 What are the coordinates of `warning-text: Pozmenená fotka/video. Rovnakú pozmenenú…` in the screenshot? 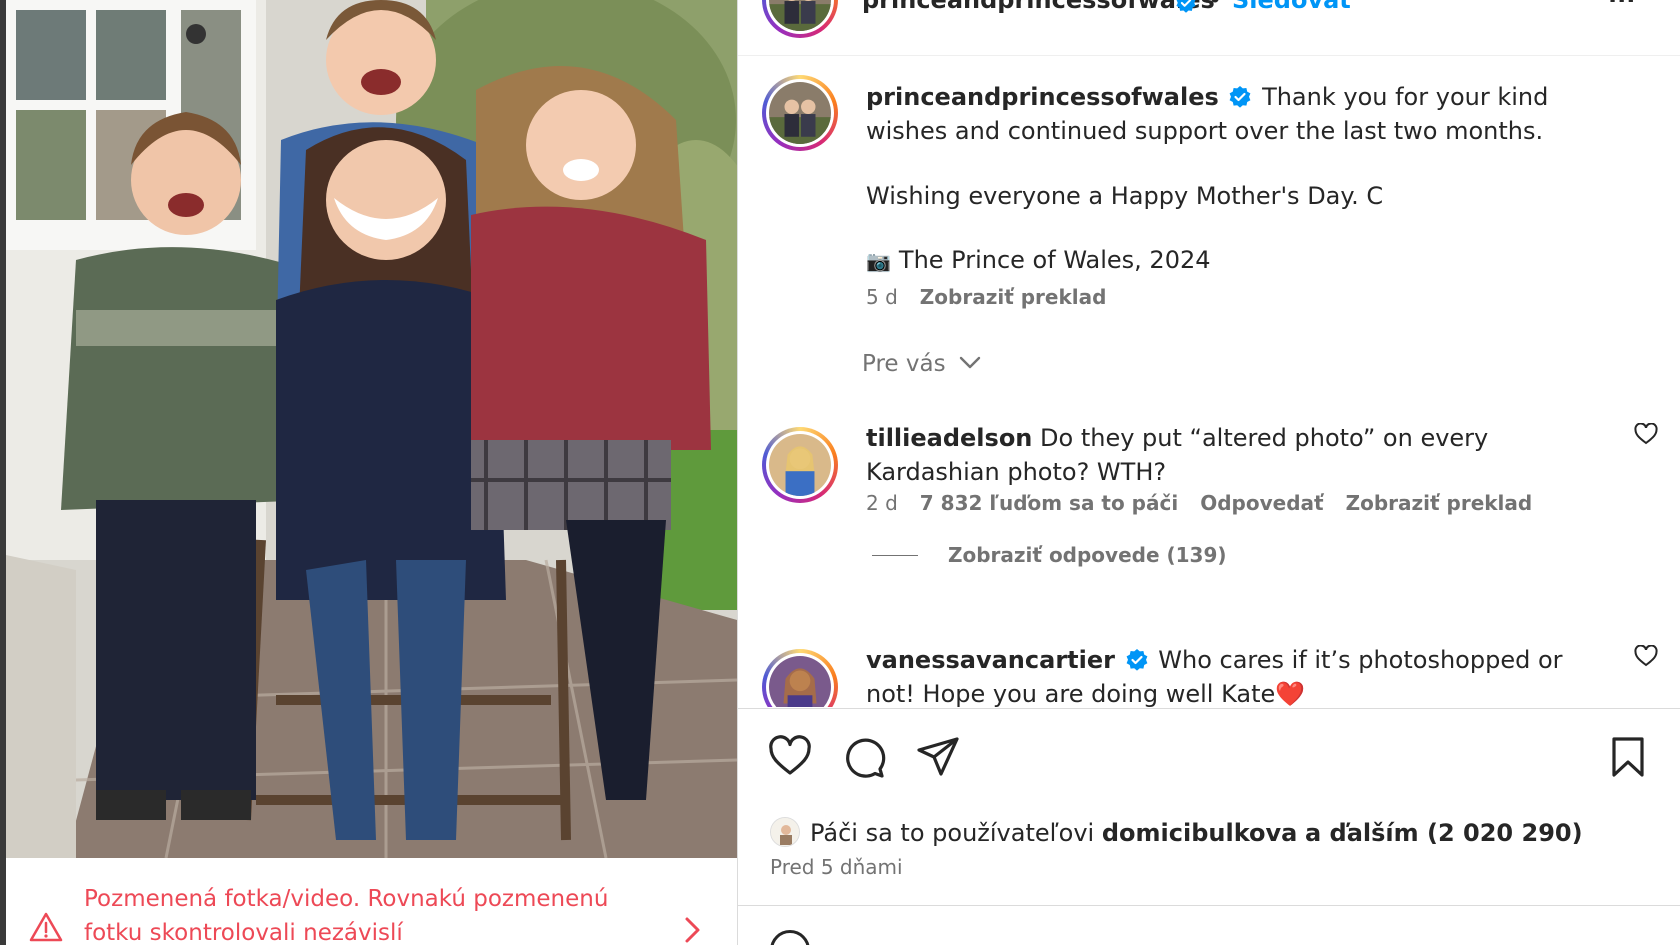 It's located at (346, 915).